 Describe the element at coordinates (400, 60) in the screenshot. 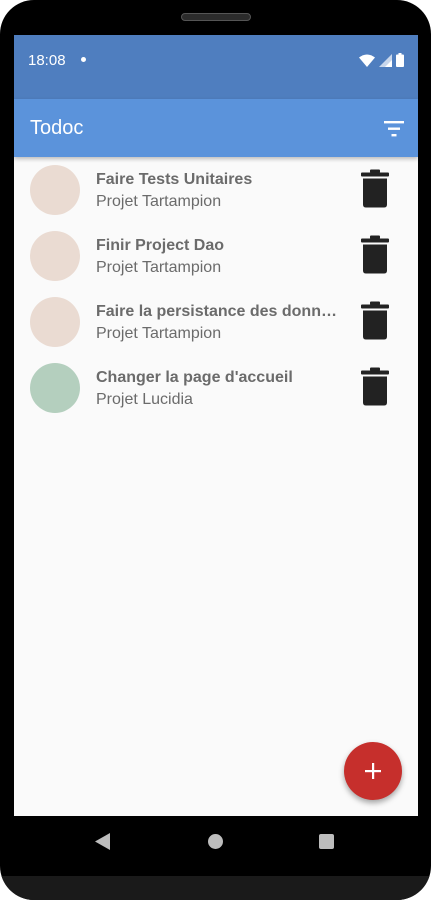

I see `battery-icon` at that location.